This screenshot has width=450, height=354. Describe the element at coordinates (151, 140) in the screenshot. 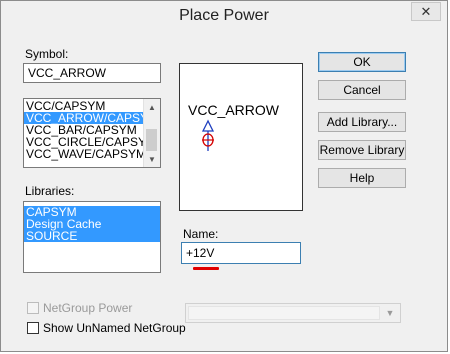

I see `scroll-thumb` at that location.